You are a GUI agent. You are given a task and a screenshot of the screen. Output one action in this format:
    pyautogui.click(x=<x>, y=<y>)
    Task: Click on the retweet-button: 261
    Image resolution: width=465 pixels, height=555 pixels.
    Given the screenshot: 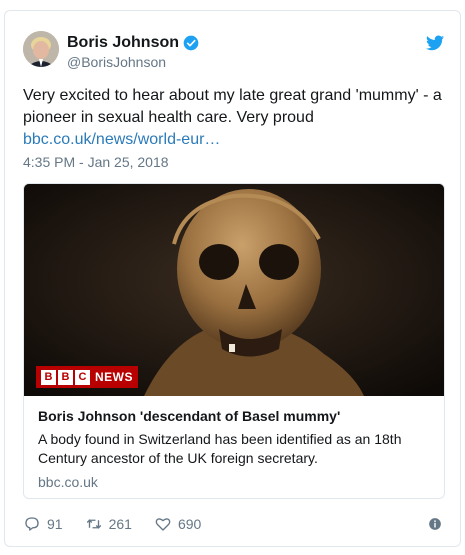 What is the action you would take?
    pyautogui.click(x=108, y=524)
    